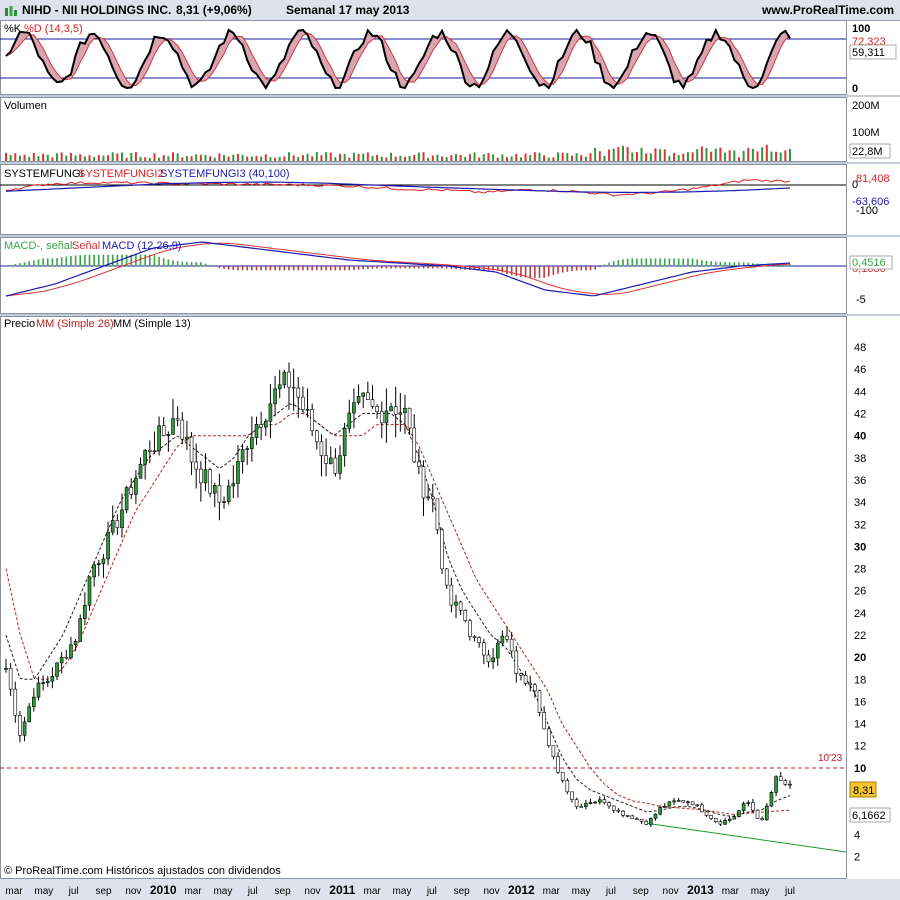  Describe the element at coordinates (860, 570) in the screenshot. I see `price-tick: 28` at that location.